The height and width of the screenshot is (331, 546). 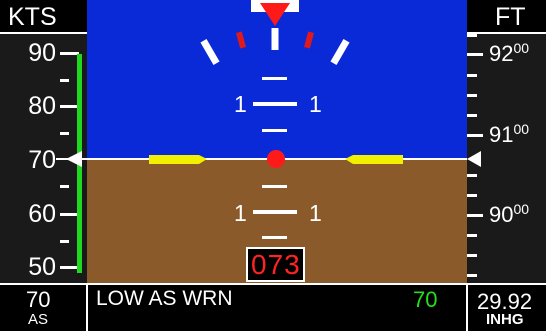 What do you see at coordinates (240, 213) in the screenshot?
I see `pitch-label-left-lower: 1` at bounding box center [240, 213].